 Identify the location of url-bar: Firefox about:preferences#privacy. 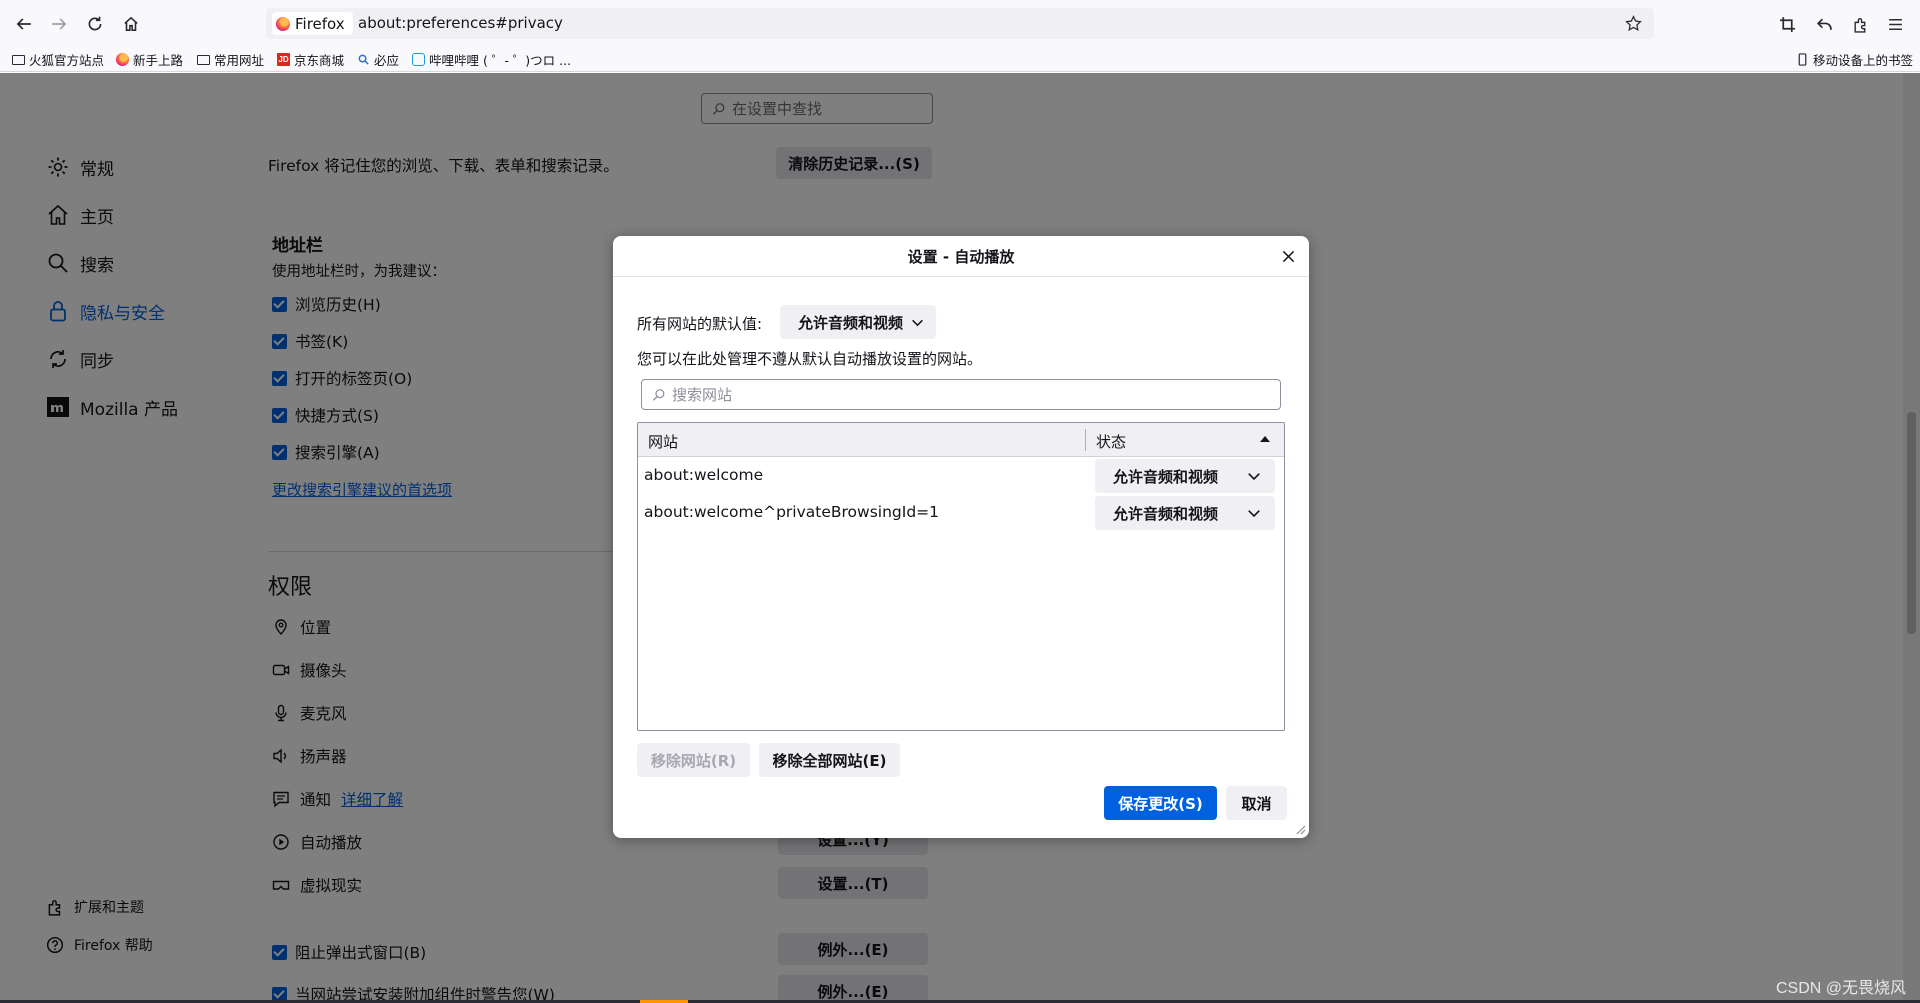
(960, 23).